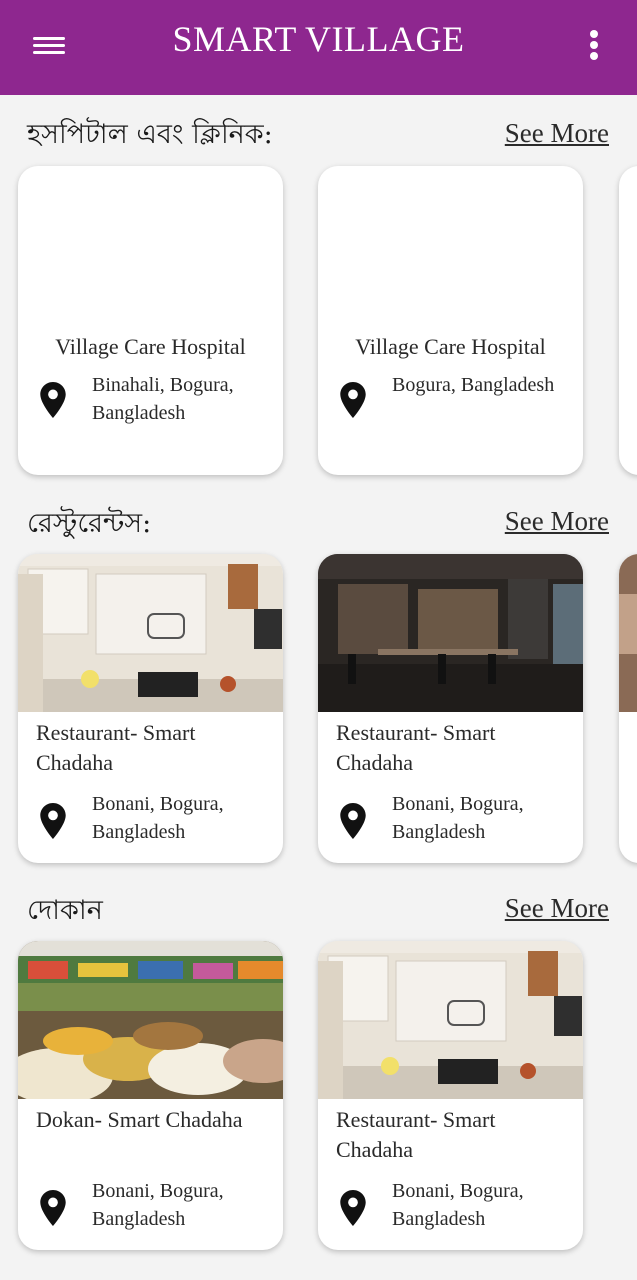 Image resolution: width=637 pixels, height=1280 pixels. Describe the element at coordinates (557, 908) in the screenshot. I see `see-more-shops-link: See More` at that location.